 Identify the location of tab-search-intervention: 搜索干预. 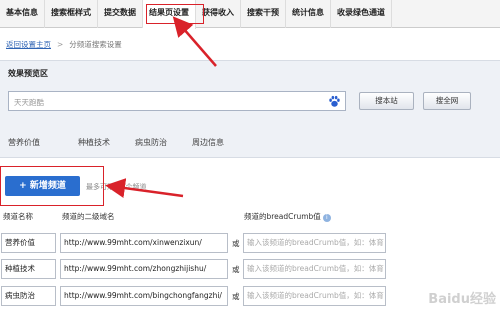
(263, 14).